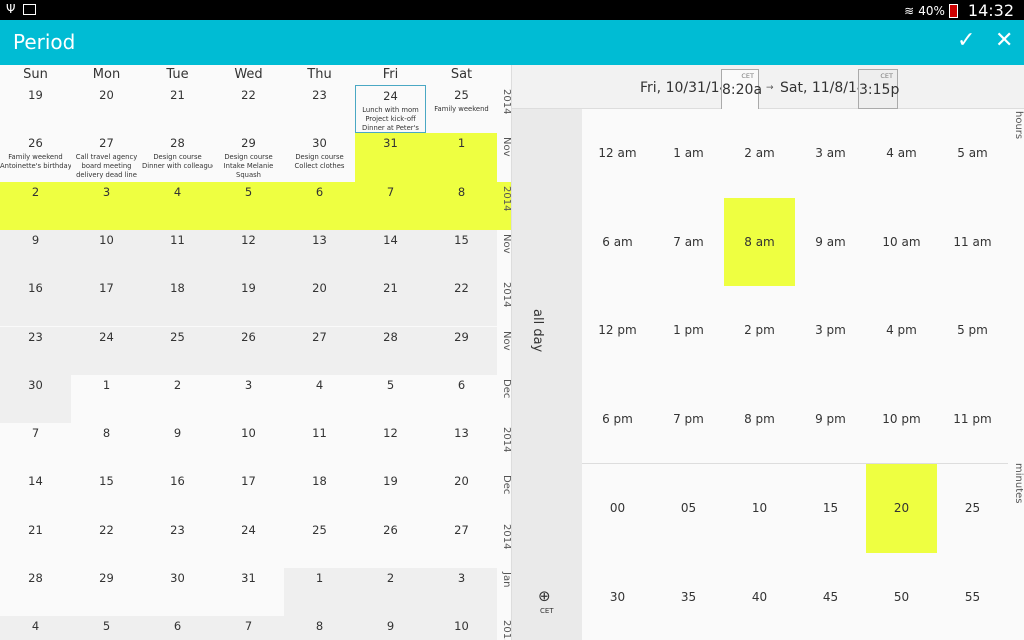 The width and height of the screenshot is (1024, 640). Describe the element at coordinates (759, 596) in the screenshot. I see `minute-option: 40` at that location.